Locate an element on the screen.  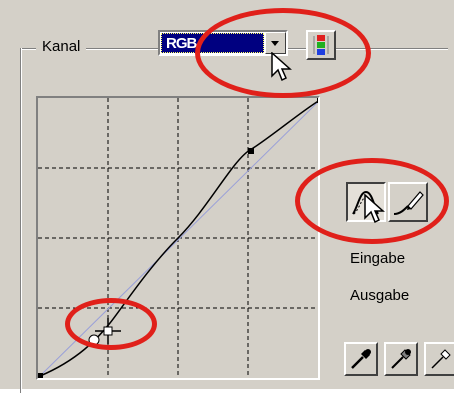
highlight-ring-curve-point is located at coordinates (111, 324).